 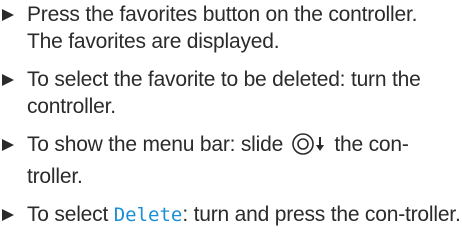 What do you see at coordinates (321, 214) in the screenshot?
I see `step-text-after: : turn and press the con-troller.` at bounding box center [321, 214].